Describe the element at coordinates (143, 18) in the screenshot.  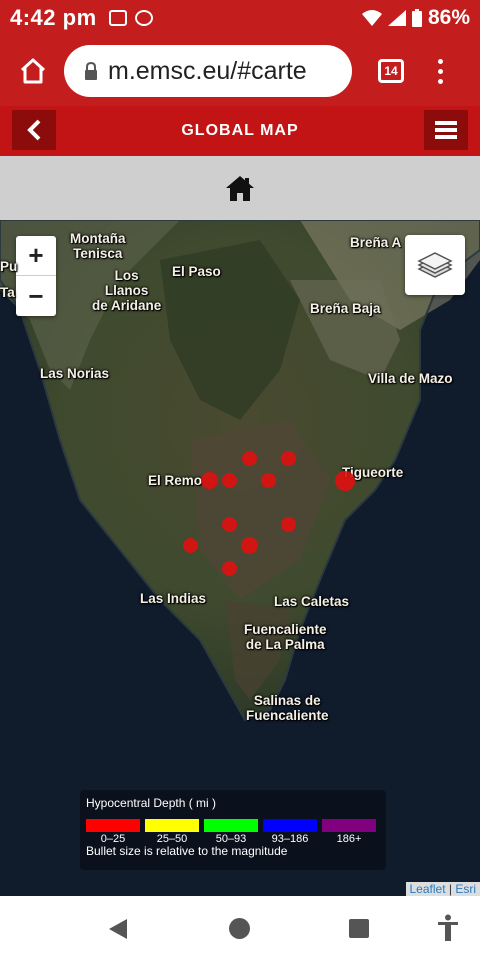
I see `messenger-icon` at that location.